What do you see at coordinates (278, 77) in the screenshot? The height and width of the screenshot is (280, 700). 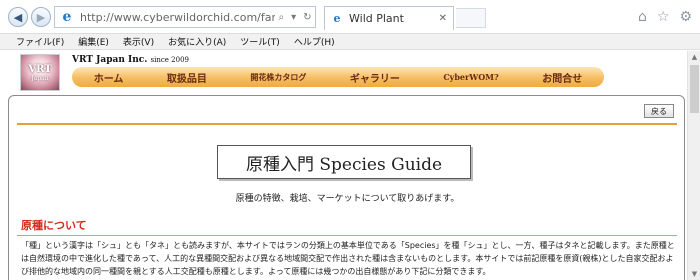 I see `nav-catalog: 開花株カタログ` at bounding box center [278, 77].